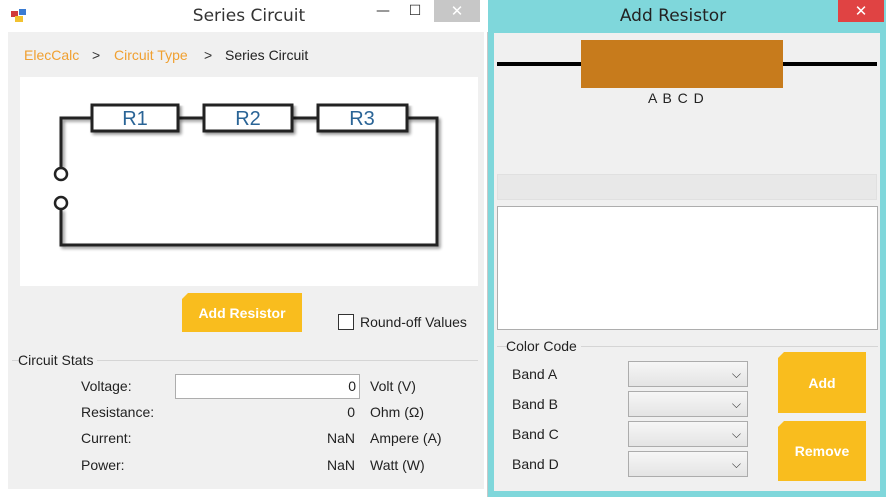 Image resolution: width=886 pixels, height=497 pixels. What do you see at coordinates (535, 404) in the screenshot?
I see `band-b-label: Band B` at bounding box center [535, 404].